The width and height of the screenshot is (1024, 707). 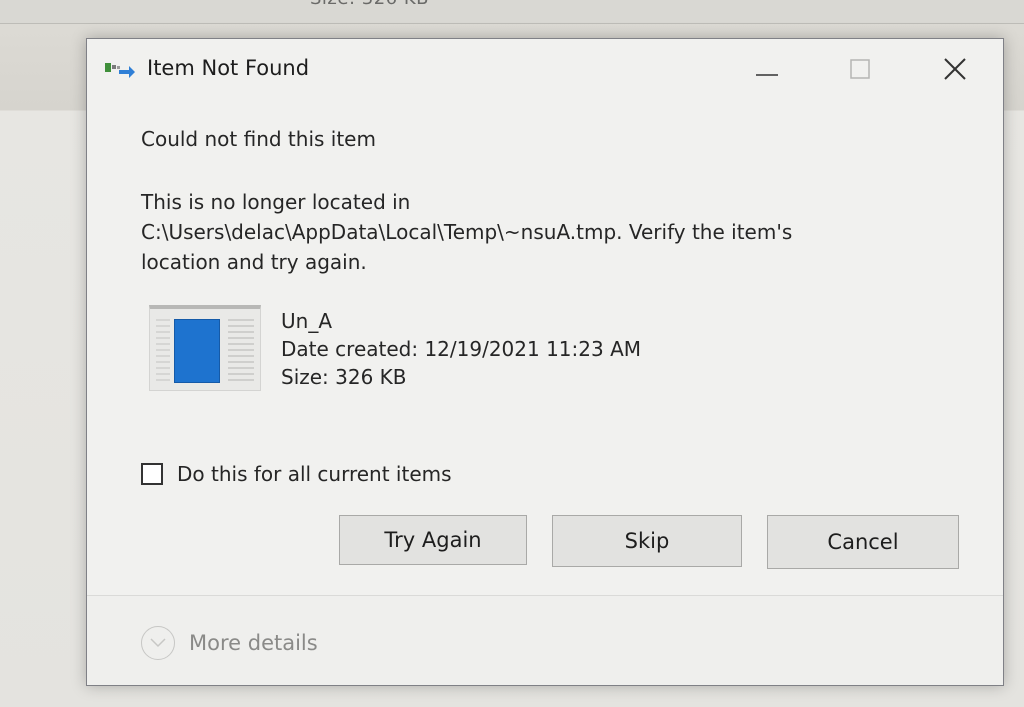 What do you see at coordinates (158, 643) in the screenshot?
I see `chevron-down-icon` at bounding box center [158, 643].